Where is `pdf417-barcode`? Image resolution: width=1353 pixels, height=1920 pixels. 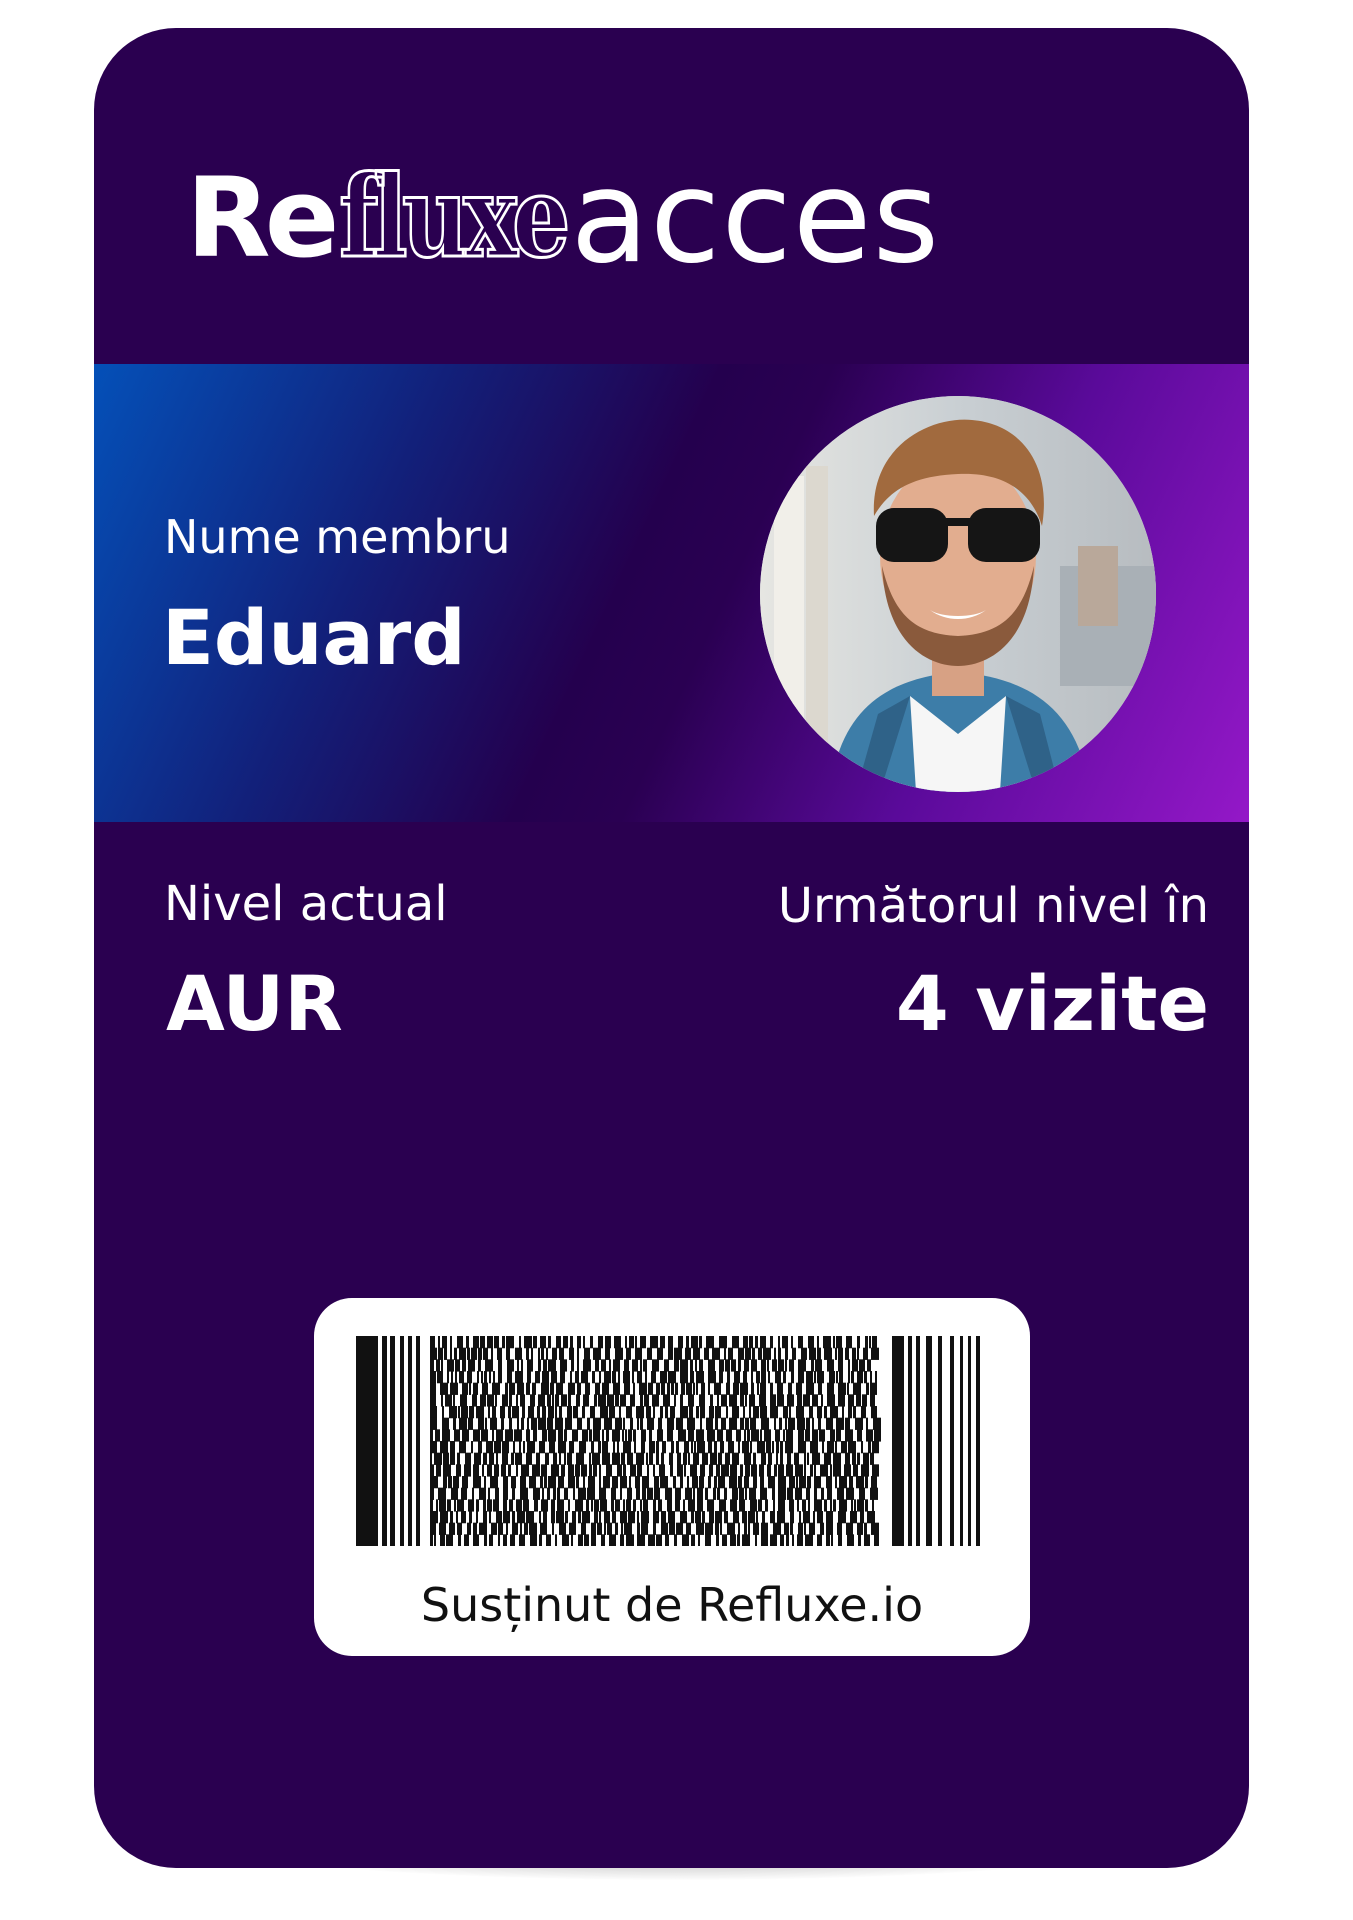
pdf417-barcode is located at coordinates (672, 1441).